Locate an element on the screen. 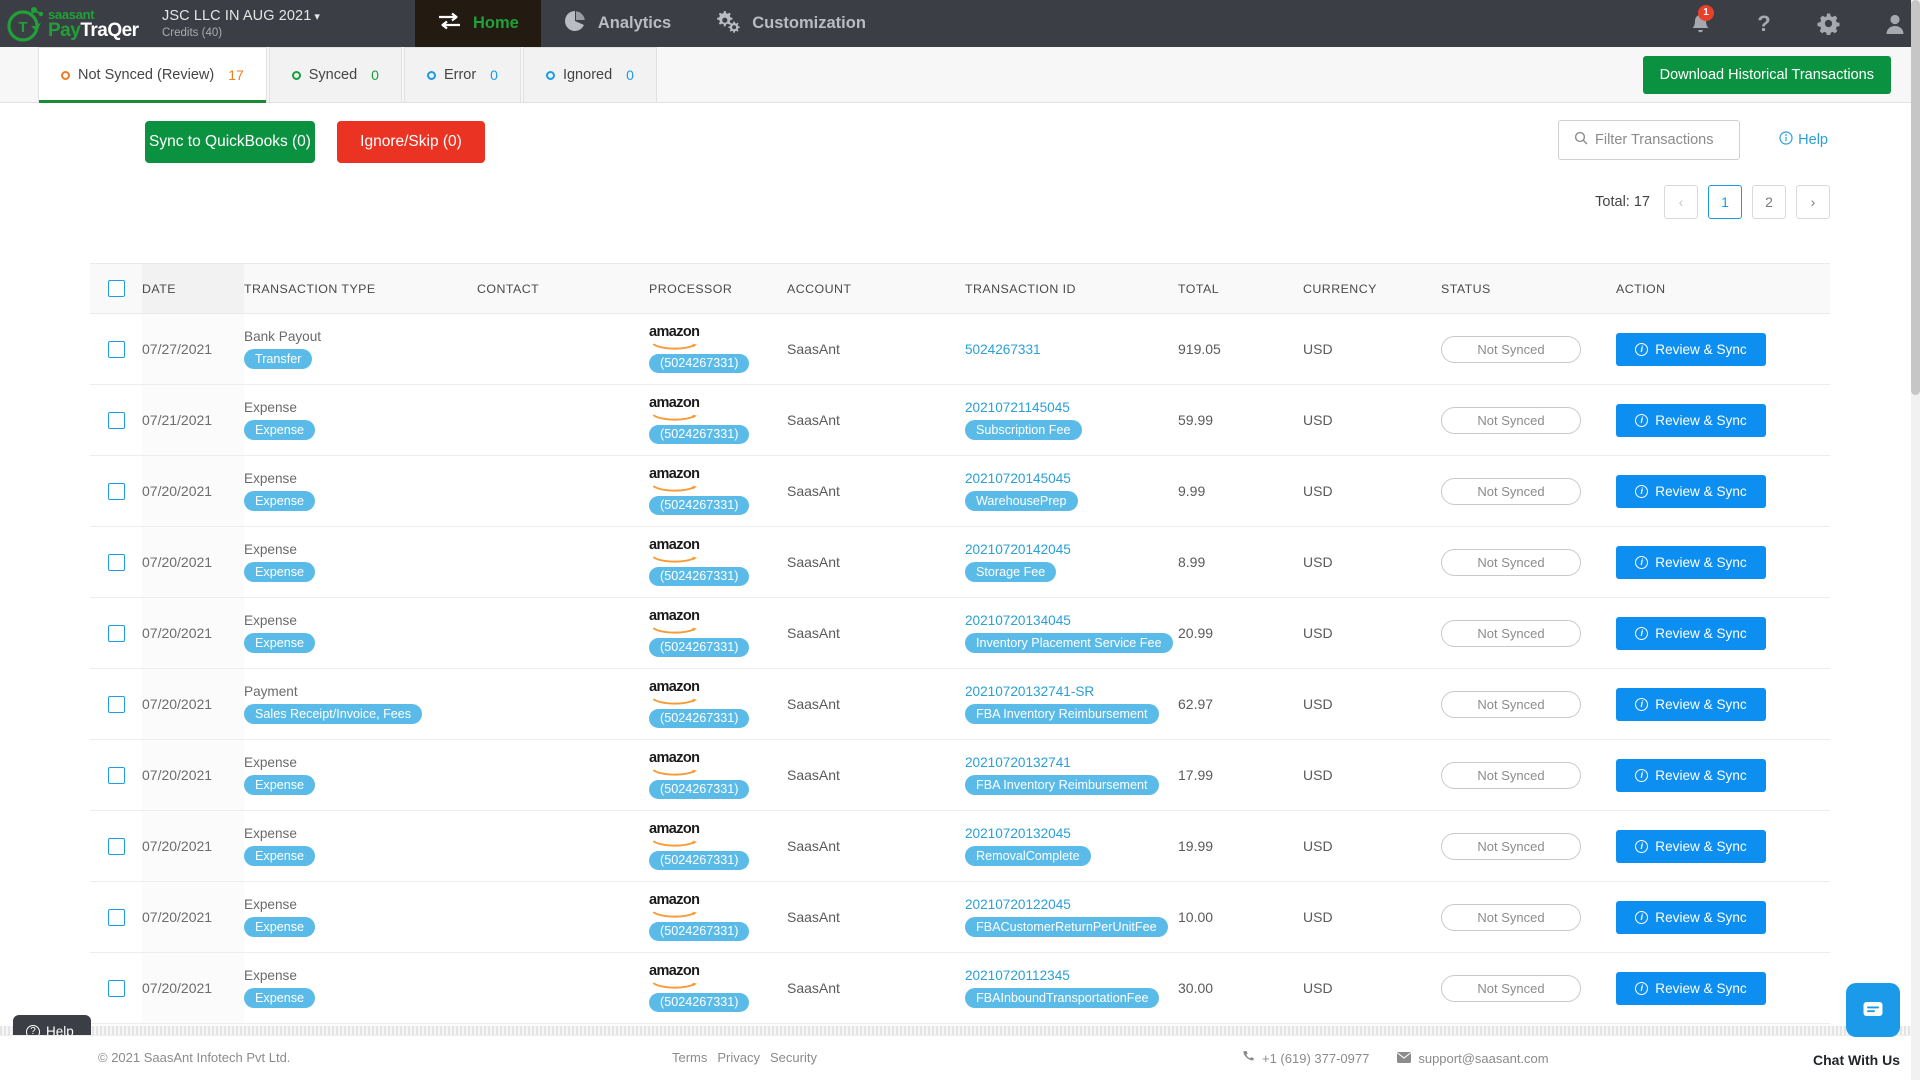  download-historical-transactions-button: Download Historical Transactions is located at coordinates (1766, 74).